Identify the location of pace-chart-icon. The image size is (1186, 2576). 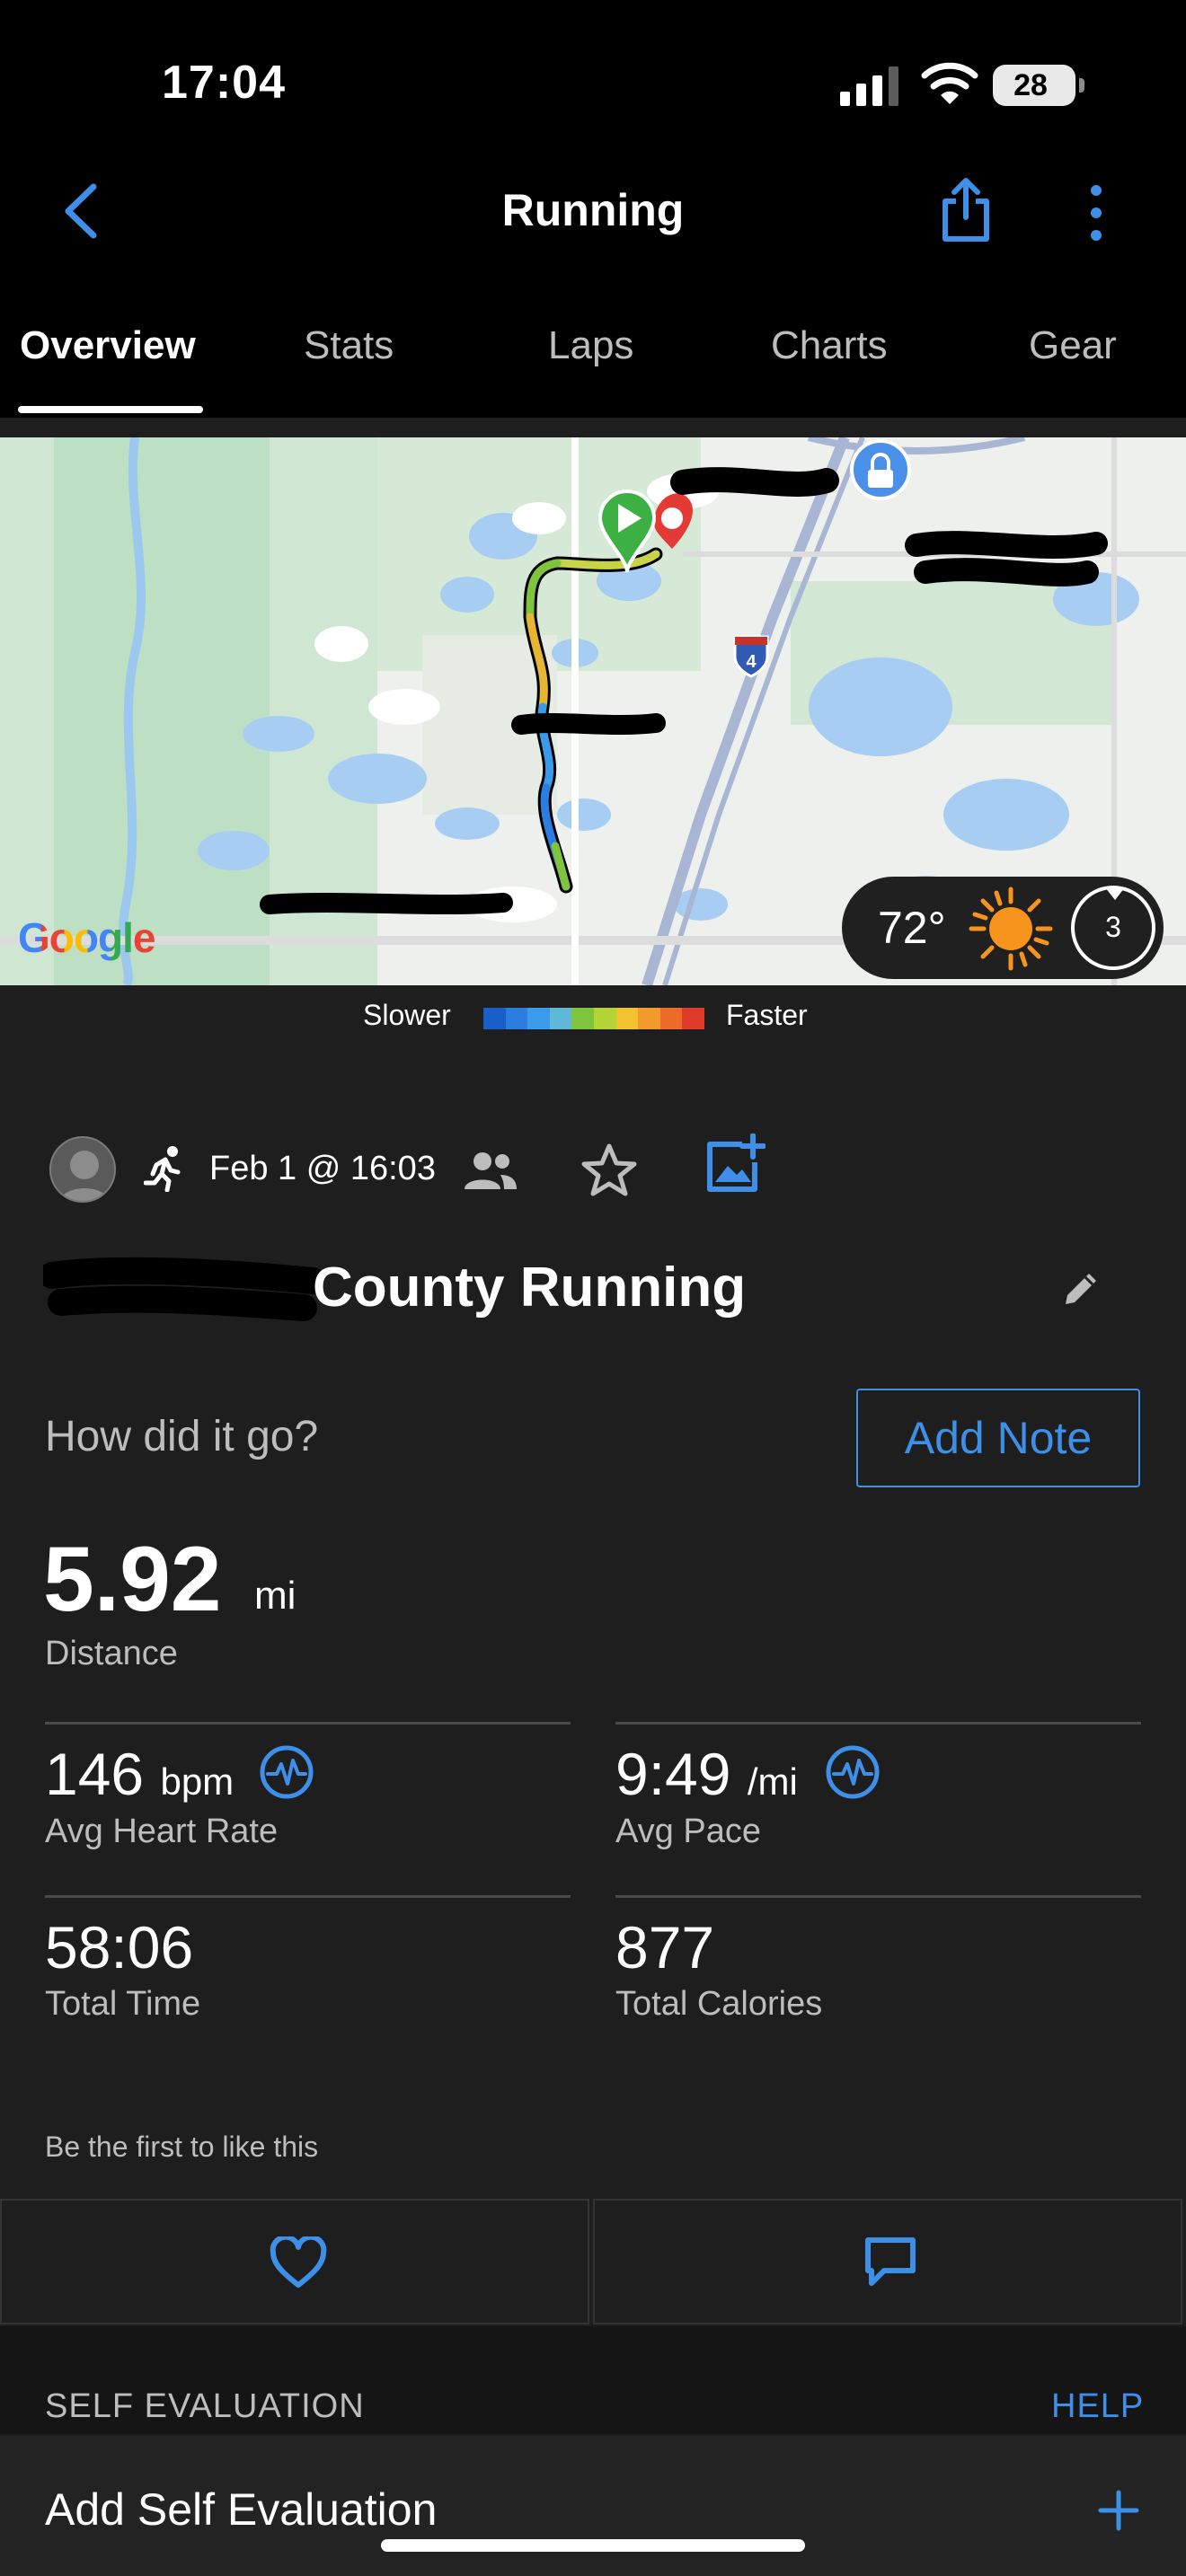
(853, 1772).